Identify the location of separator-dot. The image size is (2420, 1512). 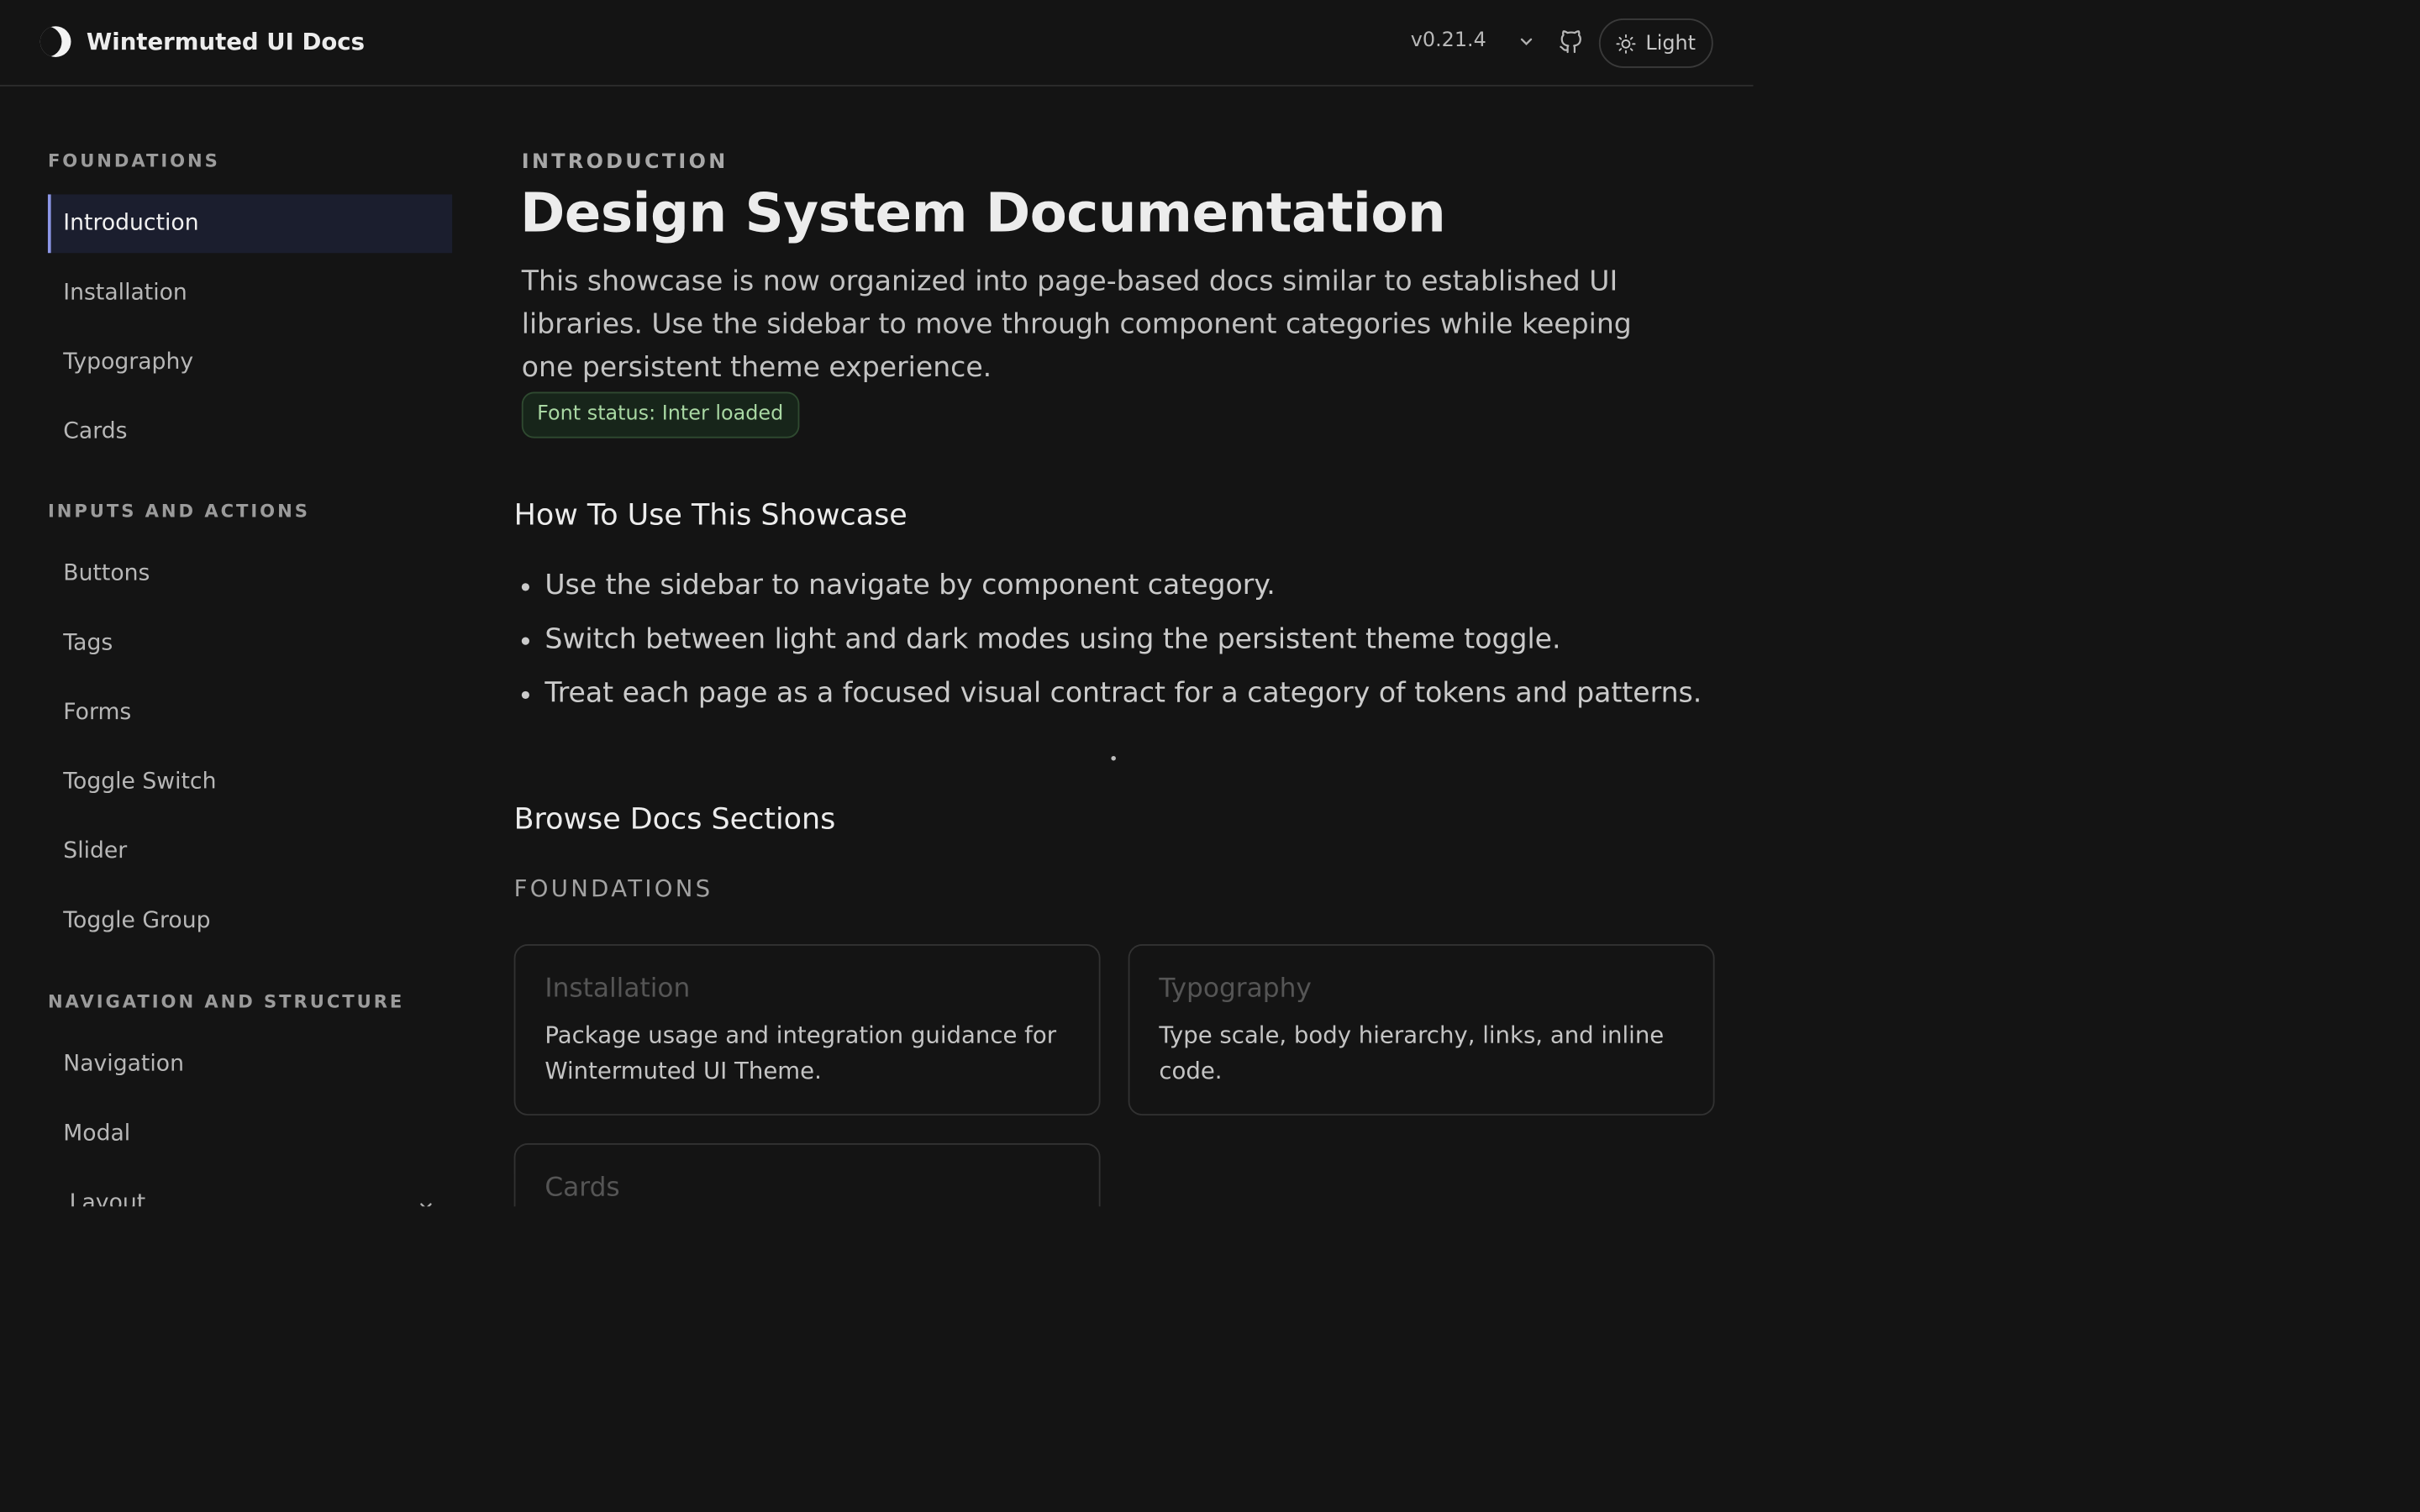
(1113, 758).